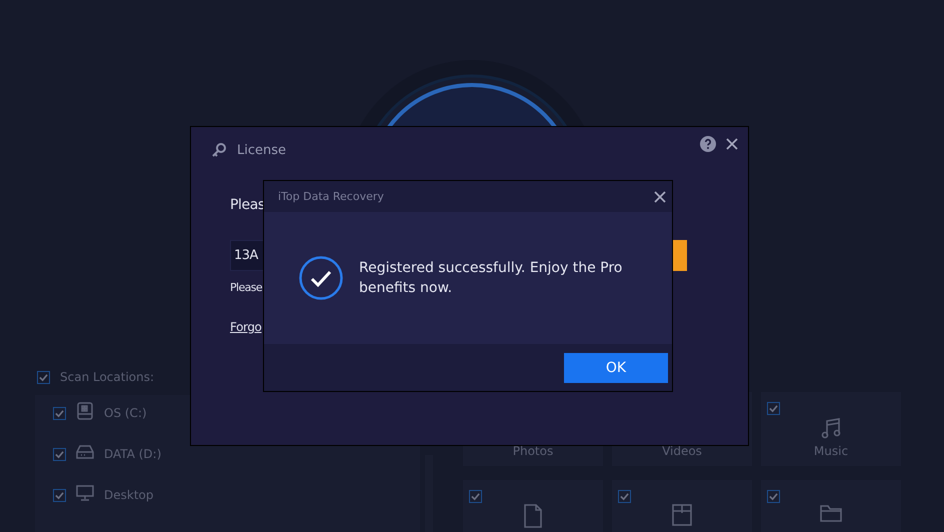  I want to click on dialog-title: iTop Data Recovery, so click(331, 196).